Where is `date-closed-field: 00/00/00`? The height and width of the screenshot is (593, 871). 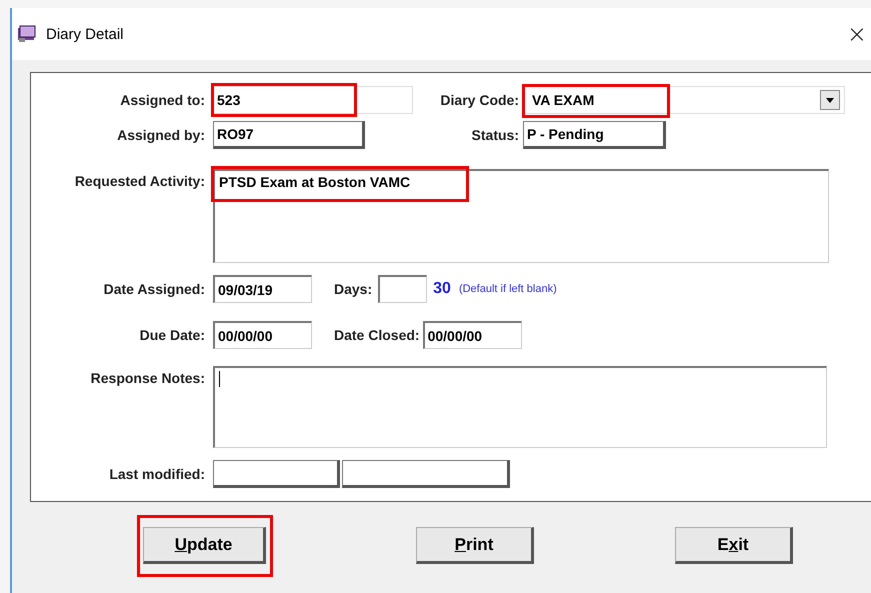
date-closed-field: 00/00/00 is located at coordinates (472, 335).